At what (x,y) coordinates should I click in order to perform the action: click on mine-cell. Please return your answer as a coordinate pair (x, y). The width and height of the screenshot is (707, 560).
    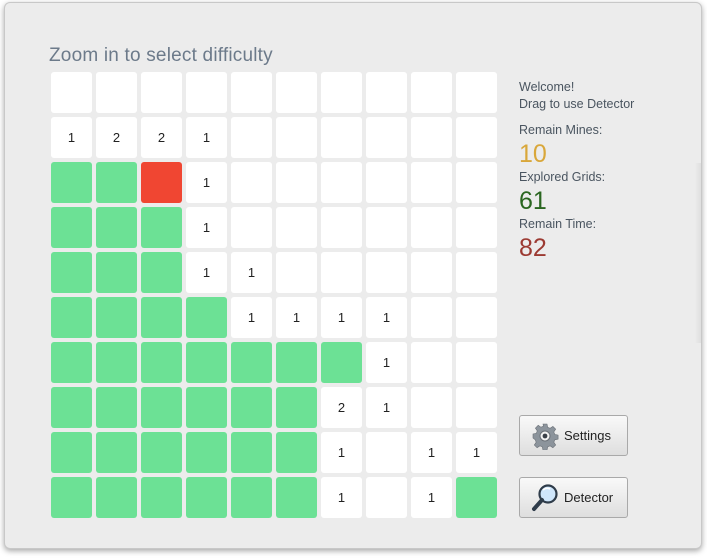
    Looking at the image, I should click on (161, 182).